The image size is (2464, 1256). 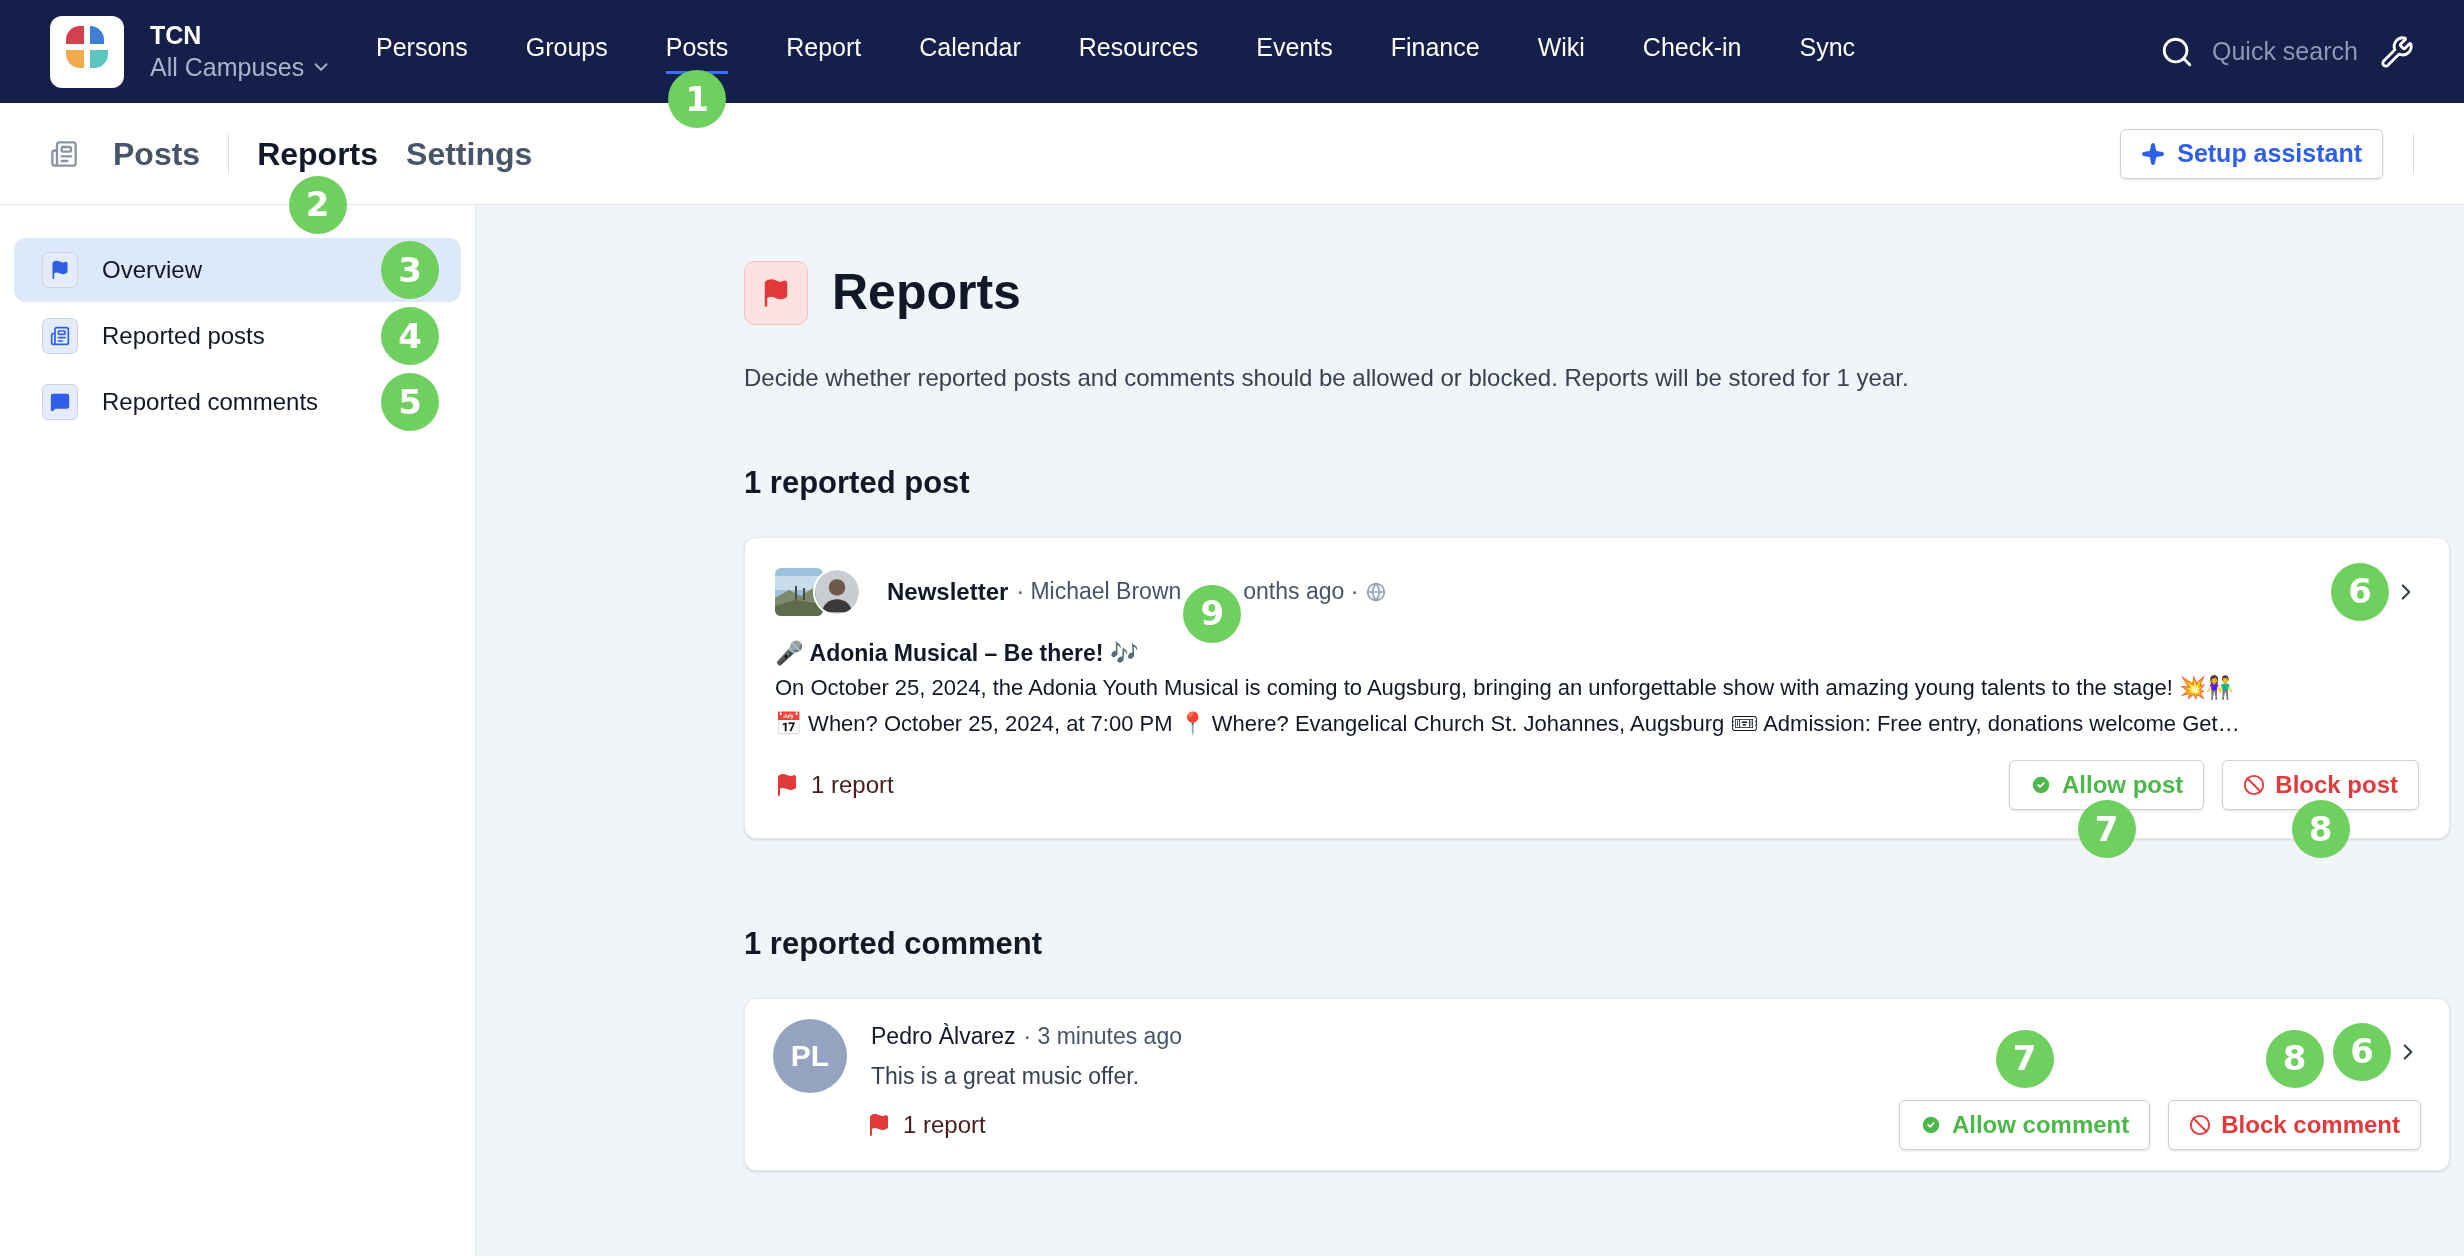 What do you see at coordinates (318, 153) in the screenshot?
I see `tab: Reports` at bounding box center [318, 153].